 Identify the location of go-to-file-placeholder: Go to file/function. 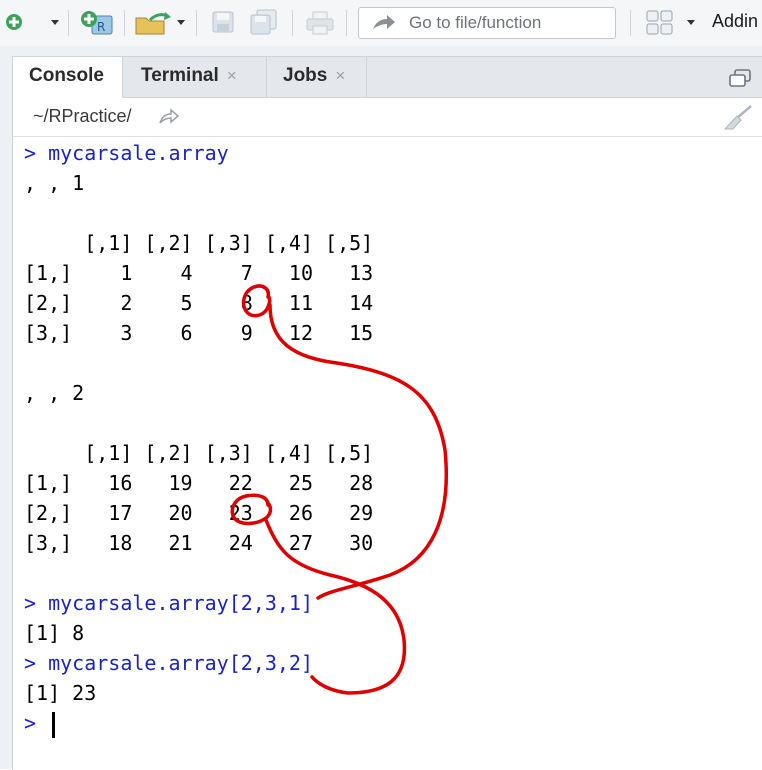
(475, 22).